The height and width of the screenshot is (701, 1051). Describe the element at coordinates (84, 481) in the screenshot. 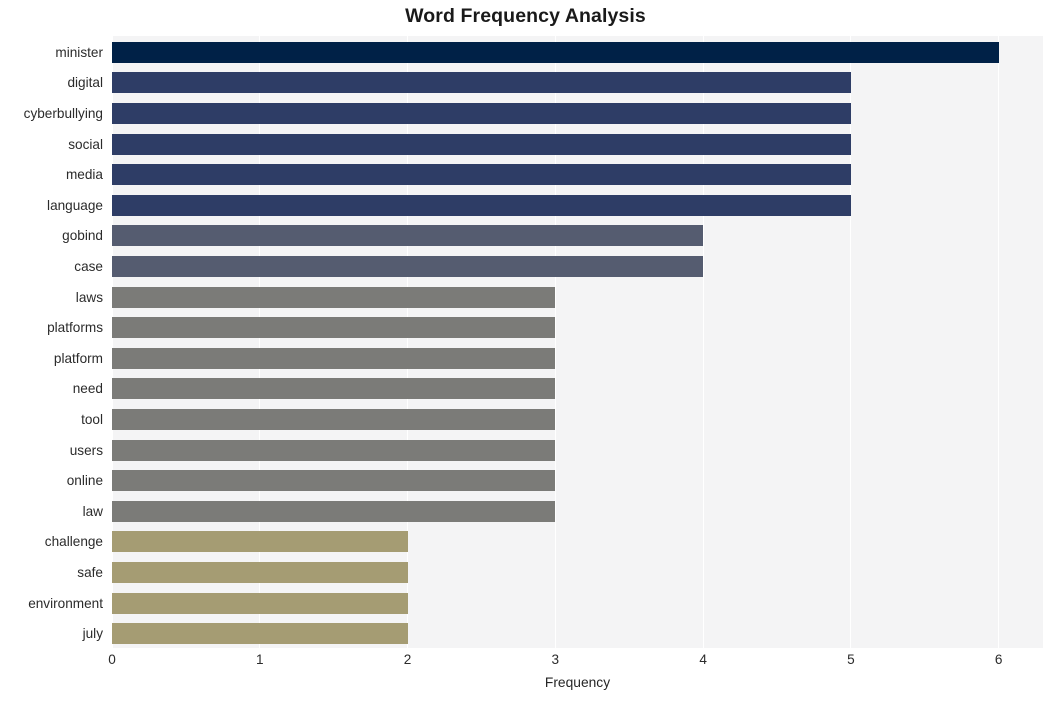

I see `y-tick-label: online` at that location.